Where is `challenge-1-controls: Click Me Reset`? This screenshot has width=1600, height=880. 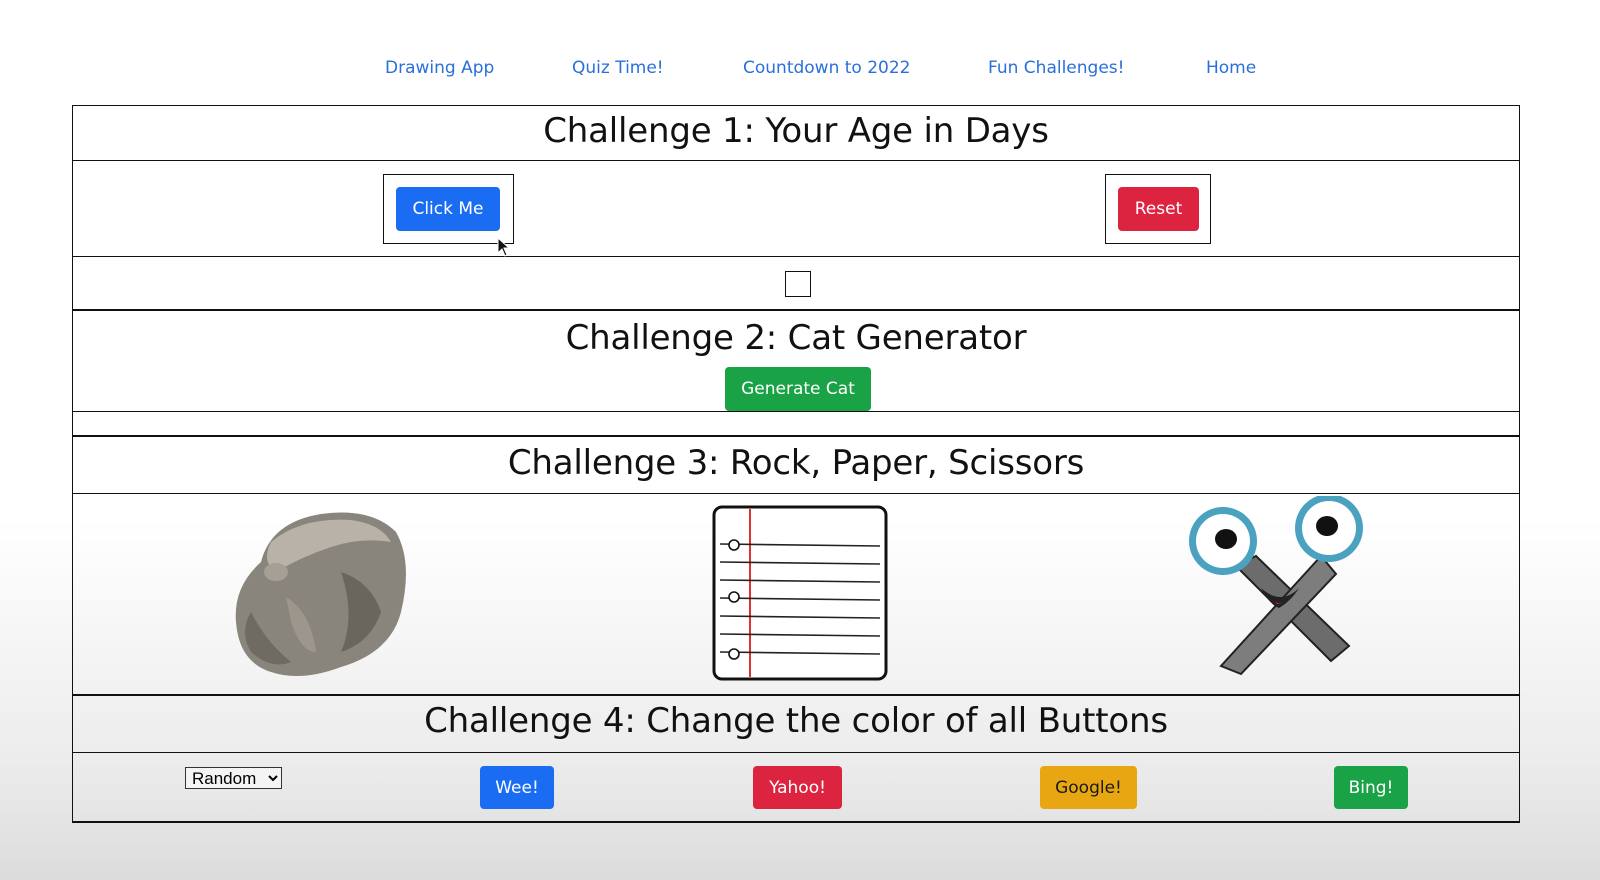
challenge-1-controls: Click Me Reset is located at coordinates (796, 208).